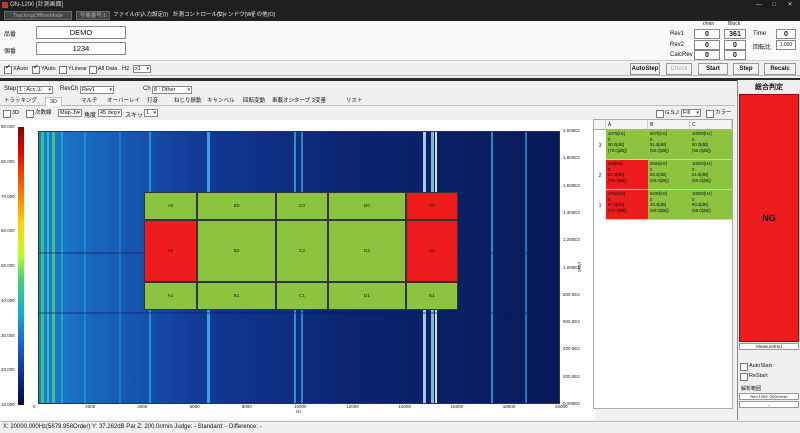 This screenshot has width=800, height=433. Describe the element at coordinates (617, 210) in the screenshot. I see `result-cell-line: (70.0[dB])` at that location.